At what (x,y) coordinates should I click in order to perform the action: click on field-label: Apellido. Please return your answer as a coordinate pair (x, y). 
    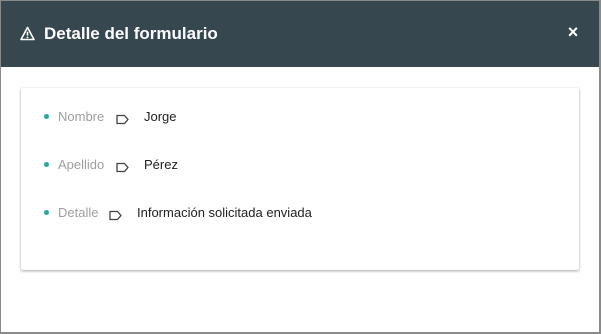
    Looking at the image, I should click on (81, 164).